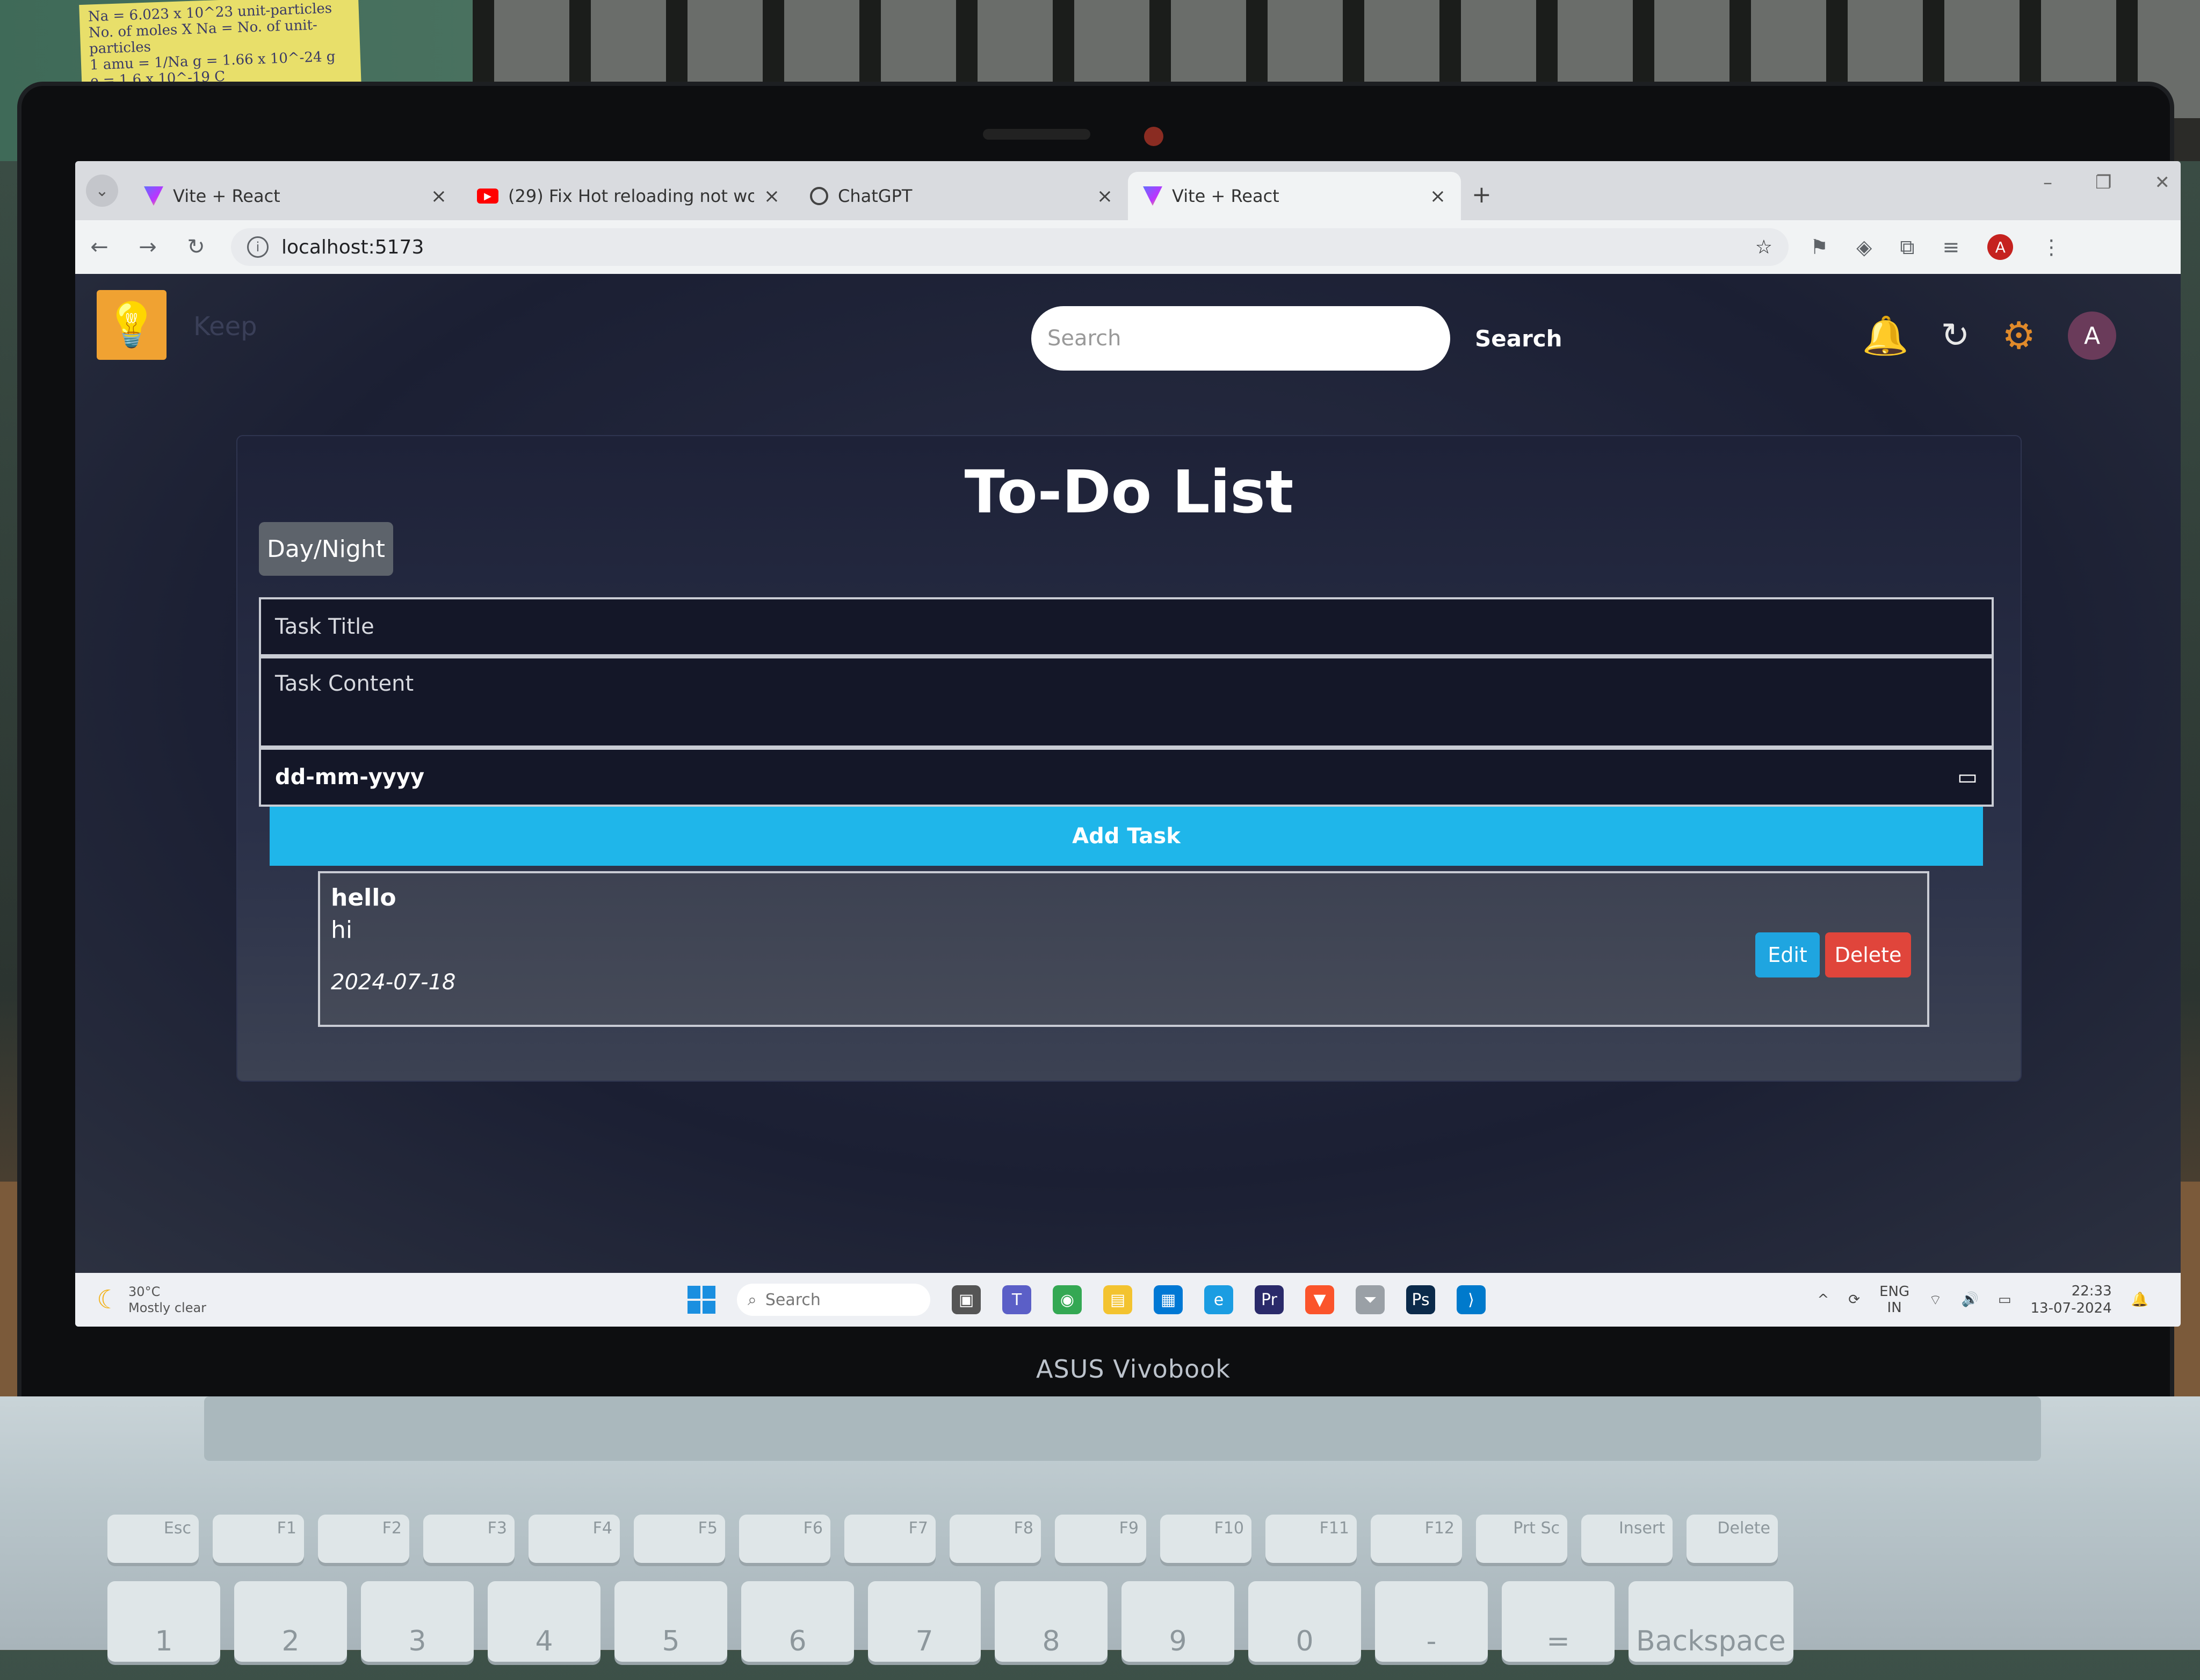 This screenshot has height=1680, width=2200. What do you see at coordinates (1126, 778) in the screenshot?
I see `task-date-input: dd-mm-yyyy ▭` at bounding box center [1126, 778].